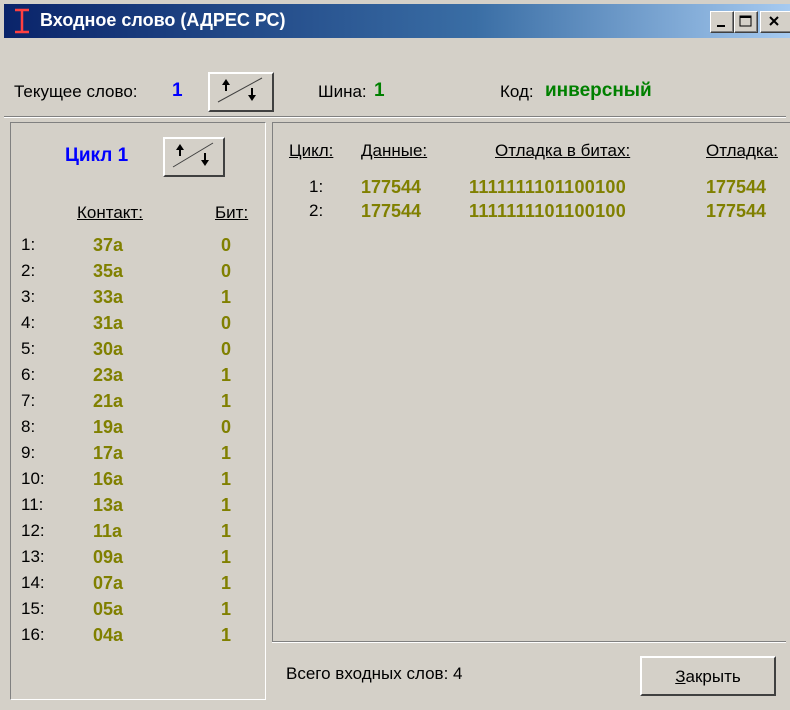 This screenshot has width=790, height=710. What do you see at coordinates (598, 90) in the screenshot?
I see `code-value: инверсный` at bounding box center [598, 90].